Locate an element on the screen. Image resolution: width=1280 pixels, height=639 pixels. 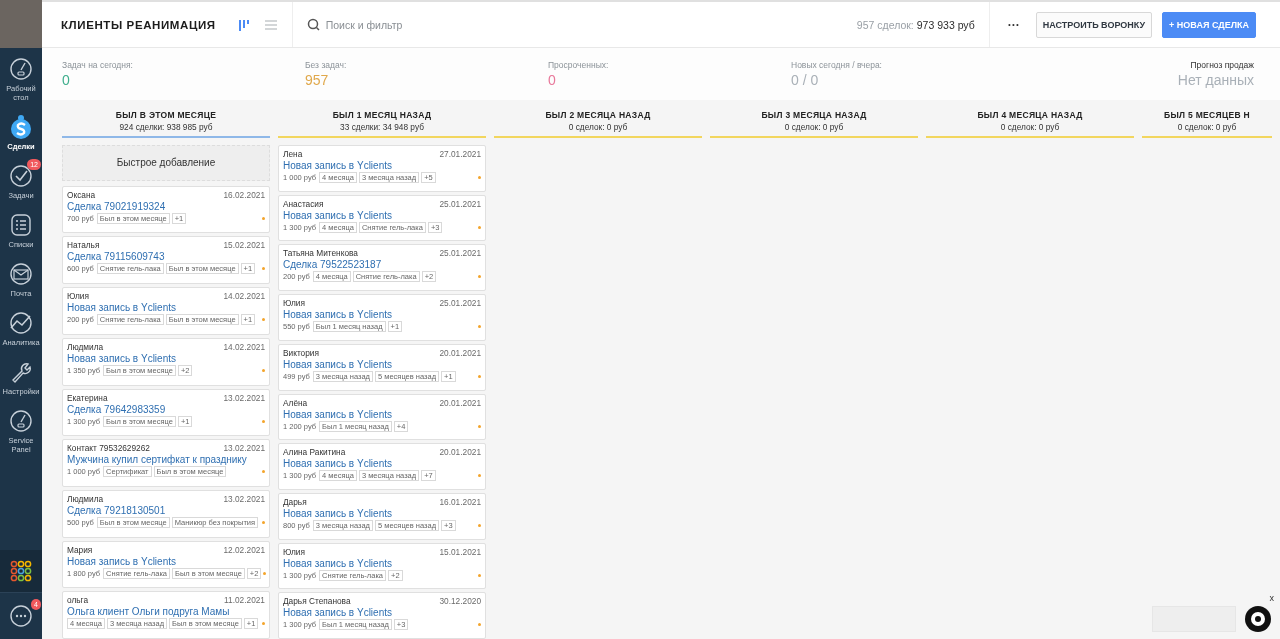
stat-value: 0 is located at coordinates (552, 80).